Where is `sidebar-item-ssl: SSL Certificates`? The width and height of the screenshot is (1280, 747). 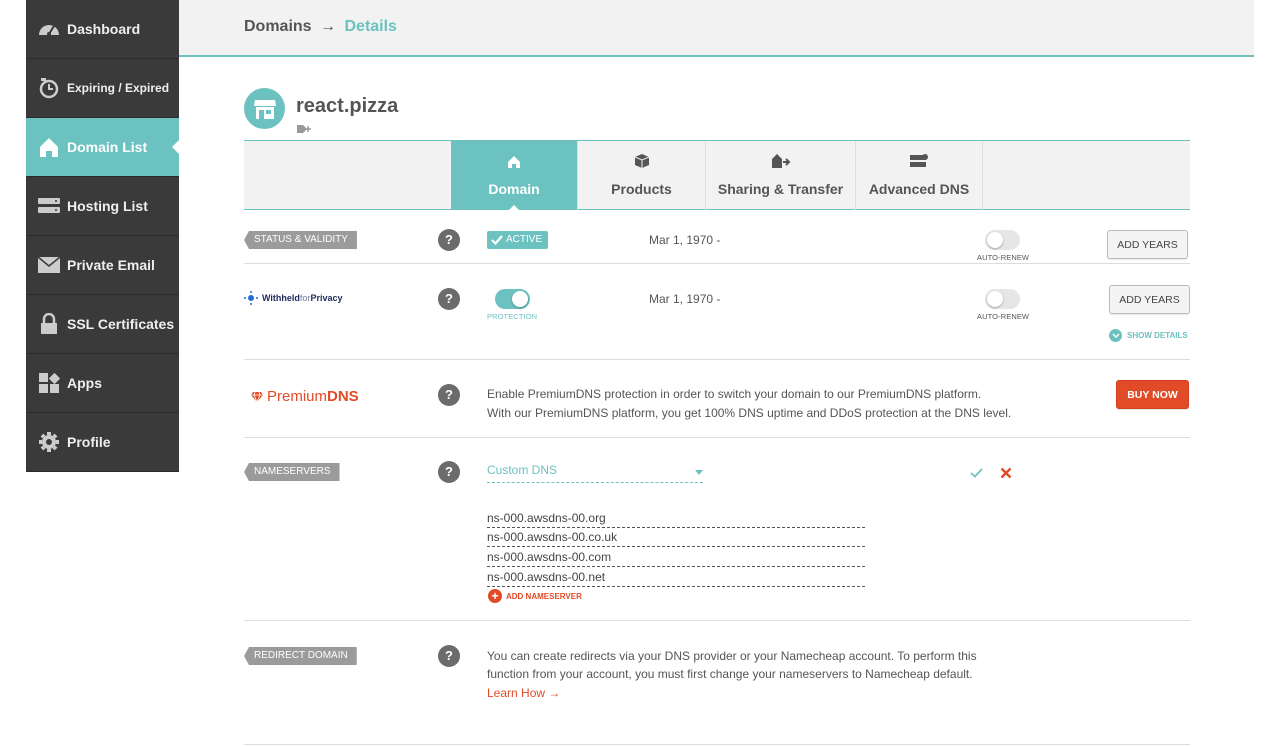
sidebar-item-ssl: SSL Certificates is located at coordinates (102, 324).